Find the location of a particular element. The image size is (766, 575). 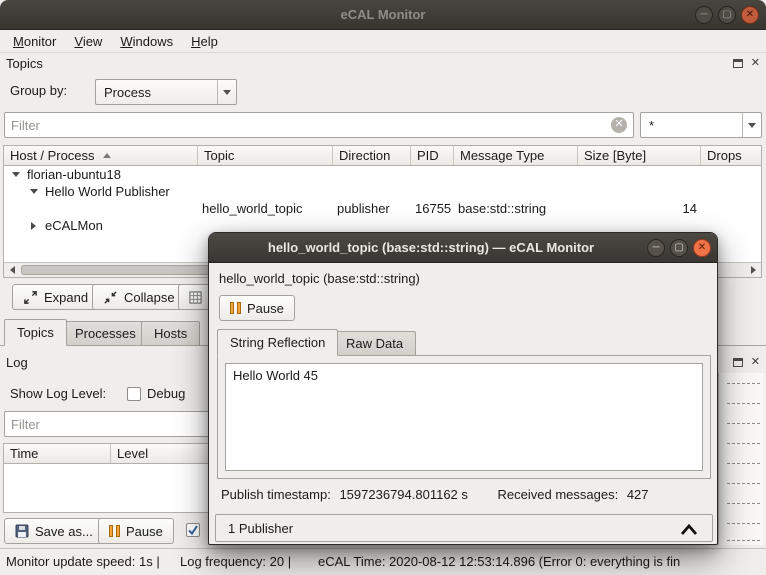

tree-row-host: florian-ubuntu18 is located at coordinates (382, 174).